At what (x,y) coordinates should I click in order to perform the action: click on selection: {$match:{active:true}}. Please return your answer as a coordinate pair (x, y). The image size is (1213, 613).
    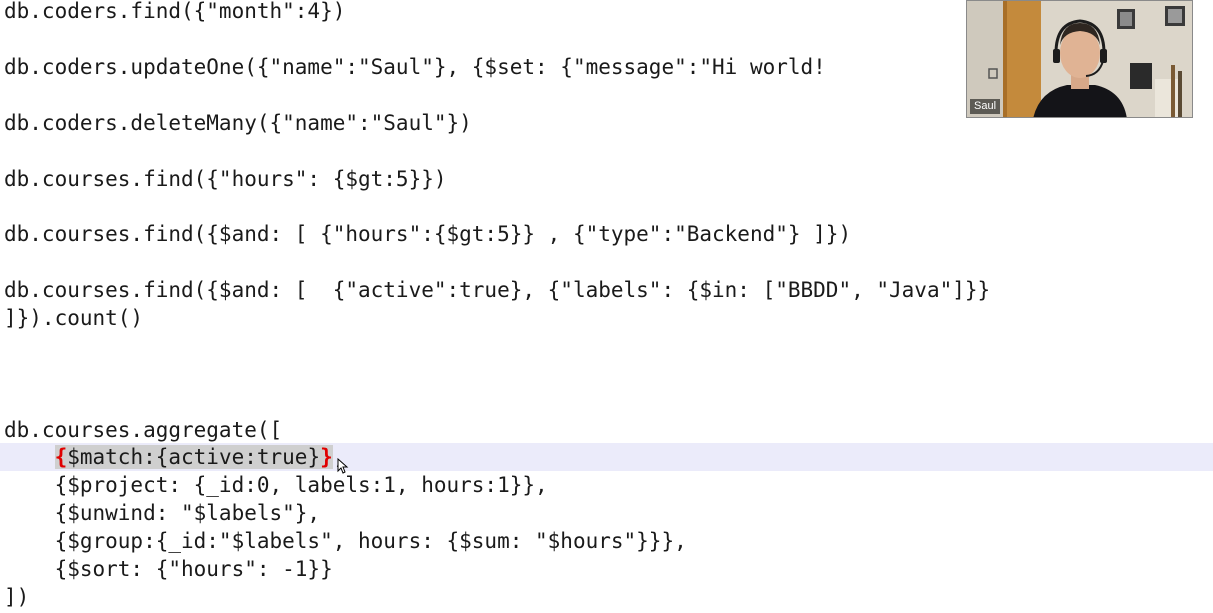
    Looking at the image, I should click on (193, 457).